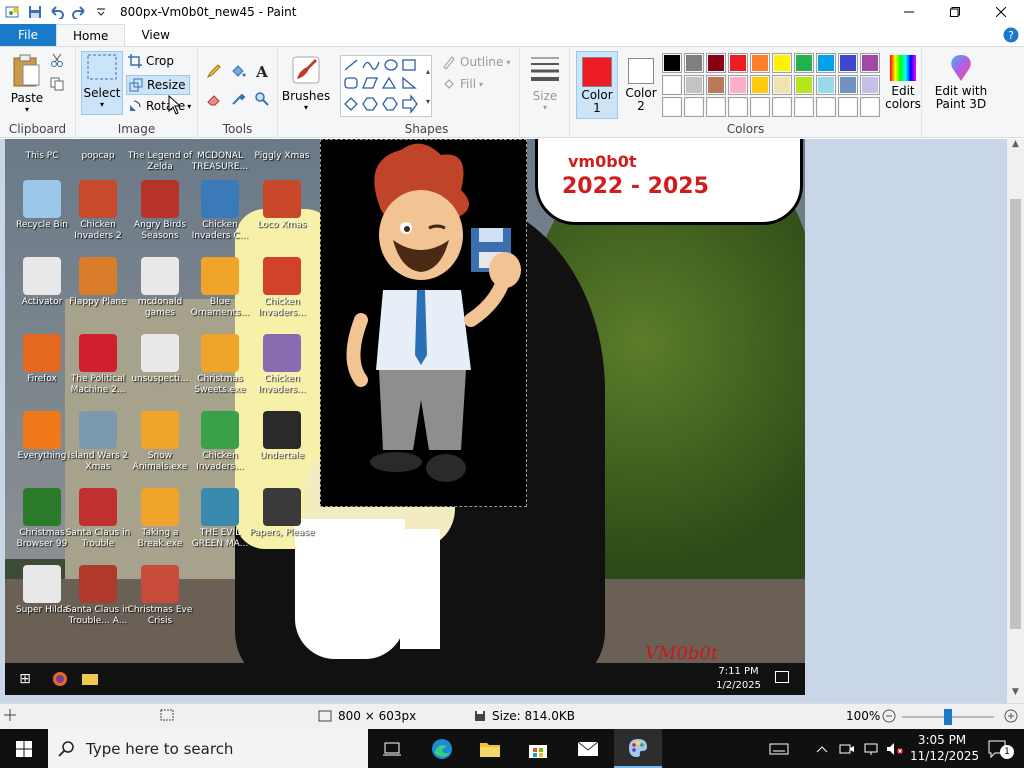 The height and width of the screenshot is (768, 1024). What do you see at coordinates (1001, 12) in the screenshot?
I see `close-button` at bounding box center [1001, 12].